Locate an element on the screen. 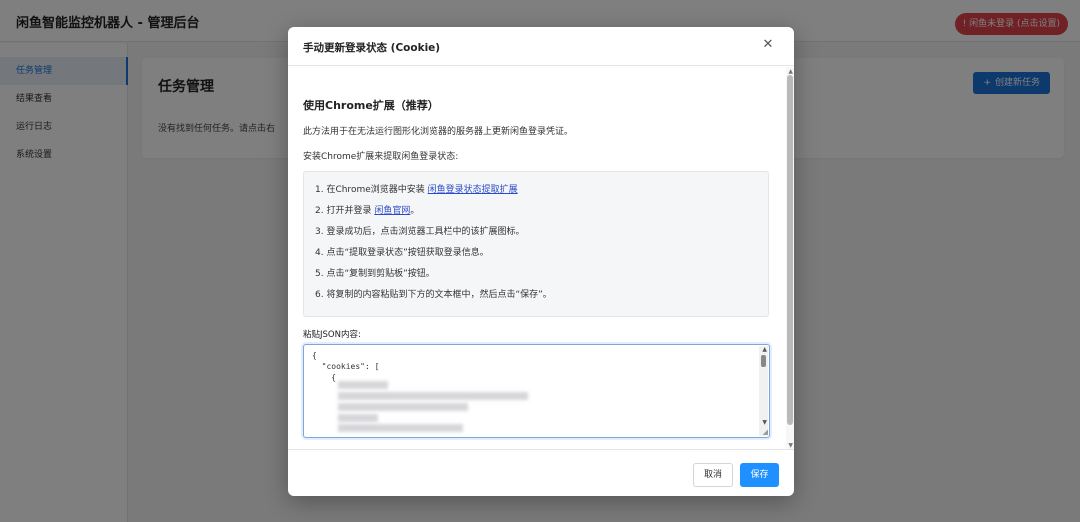 This screenshot has height=522, width=1080. method-description: 此方法用于在无法运行图形化浏览器的服务器上更新闲鱼登录凭证。 is located at coordinates (438, 132).